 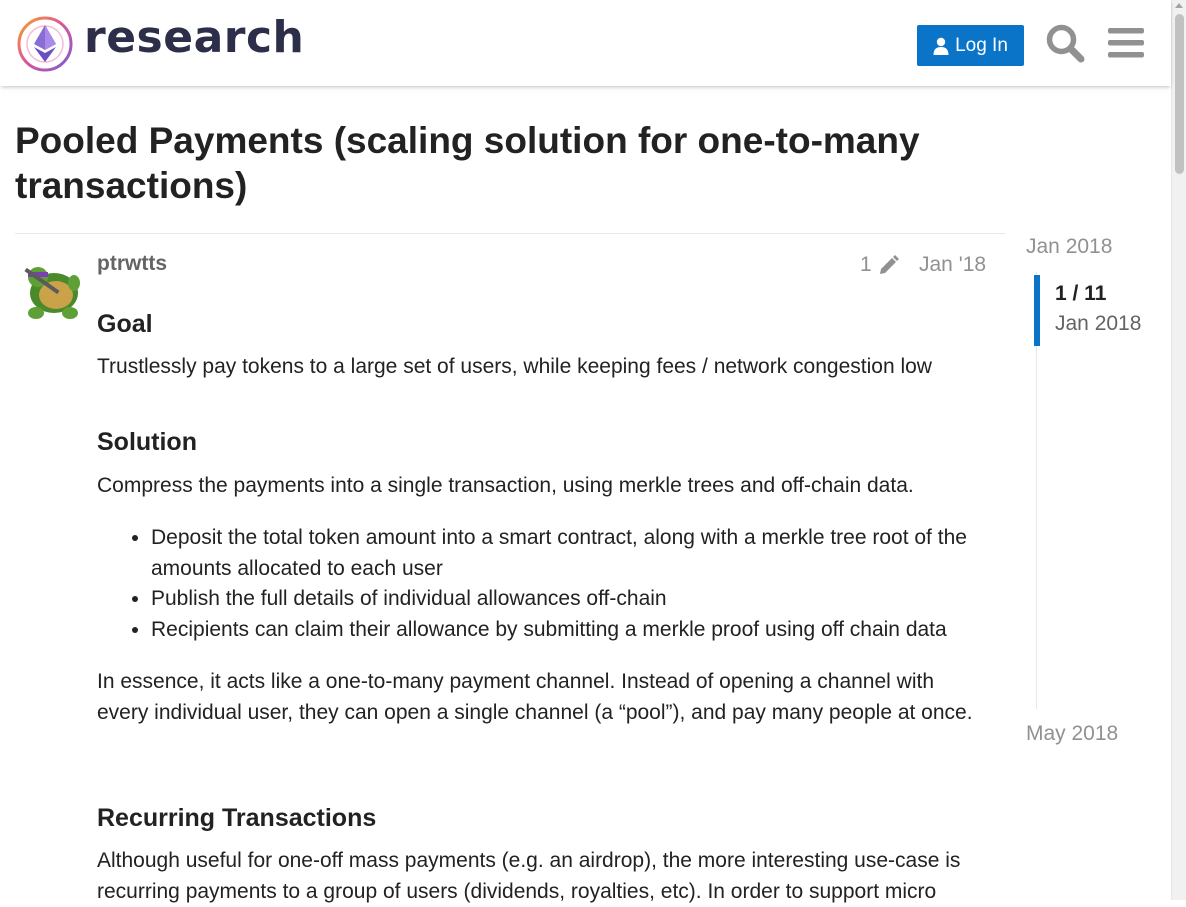 I want to click on login-label: Log In, so click(x=981, y=45).